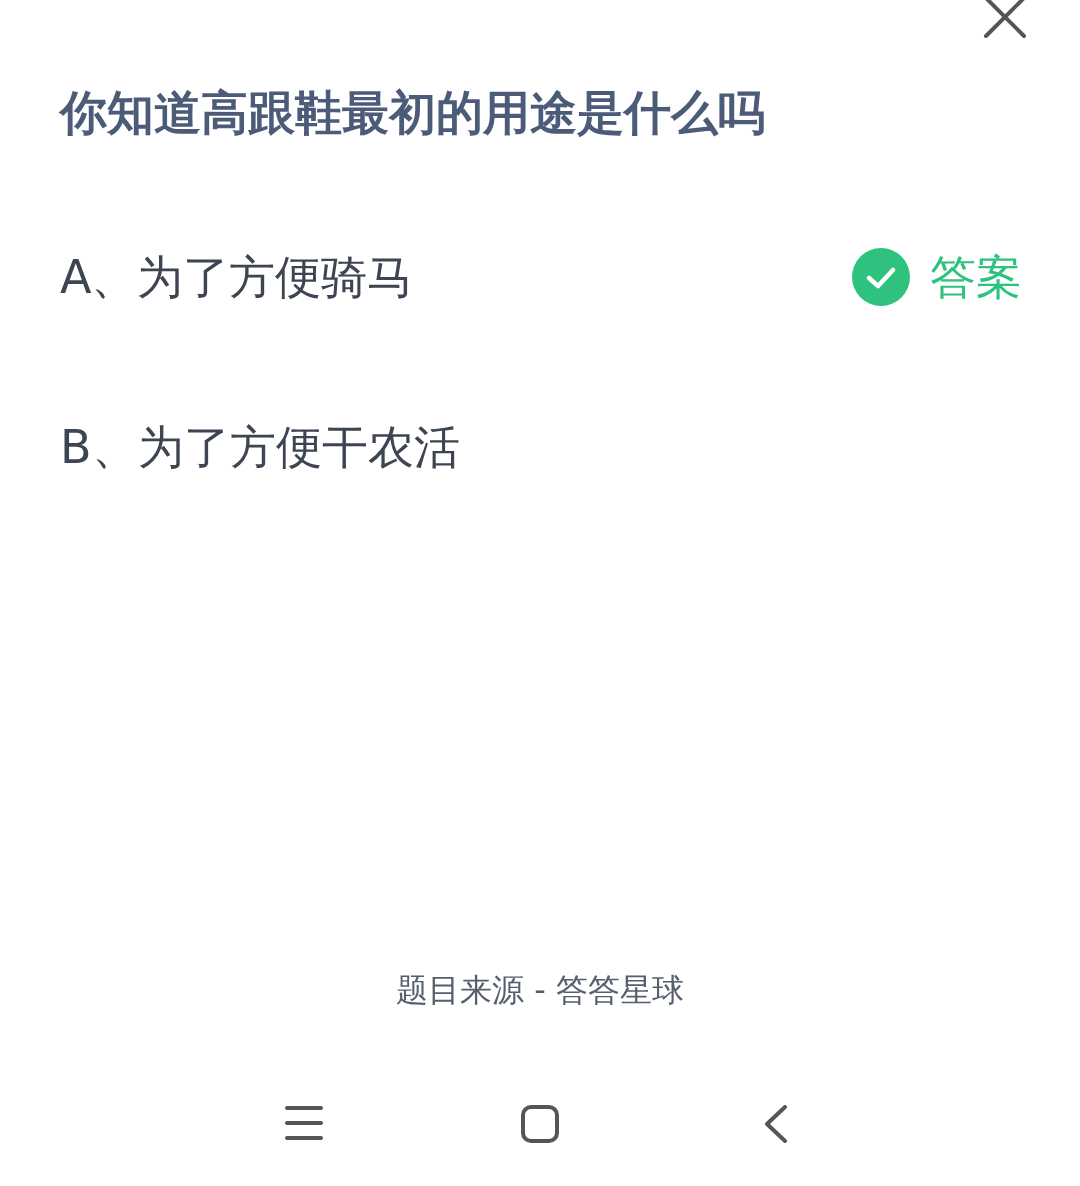 Image resolution: width=1080 pixels, height=1186 pixels. I want to click on close-icon, so click(1005, 19).